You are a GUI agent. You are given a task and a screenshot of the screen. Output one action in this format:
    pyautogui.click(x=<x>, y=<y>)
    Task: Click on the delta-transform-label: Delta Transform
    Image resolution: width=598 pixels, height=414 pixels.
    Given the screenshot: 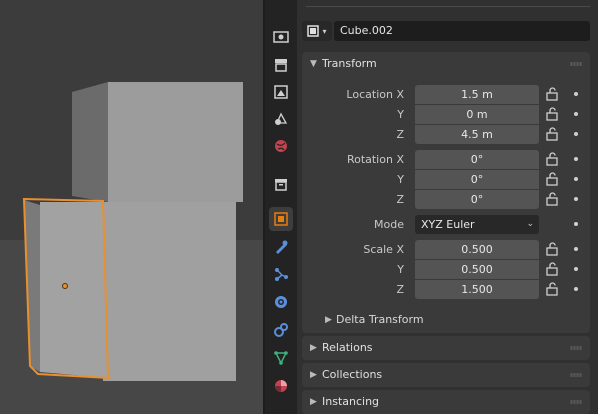 What is the action you would take?
    pyautogui.click(x=380, y=319)
    